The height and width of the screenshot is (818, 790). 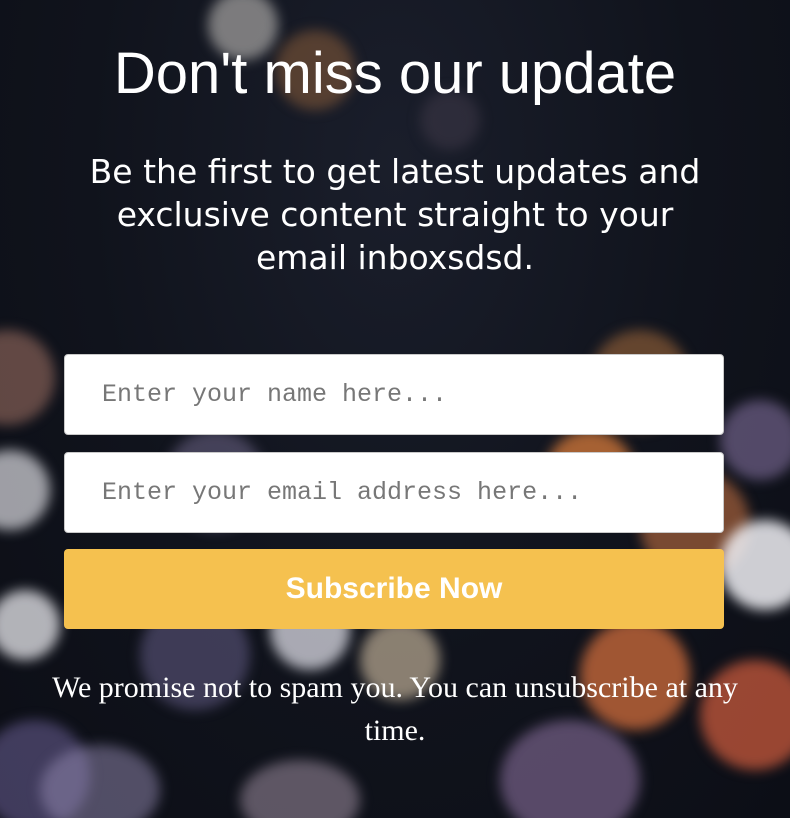 What do you see at coordinates (395, 73) in the screenshot?
I see `page-title: Don't miss our update` at bounding box center [395, 73].